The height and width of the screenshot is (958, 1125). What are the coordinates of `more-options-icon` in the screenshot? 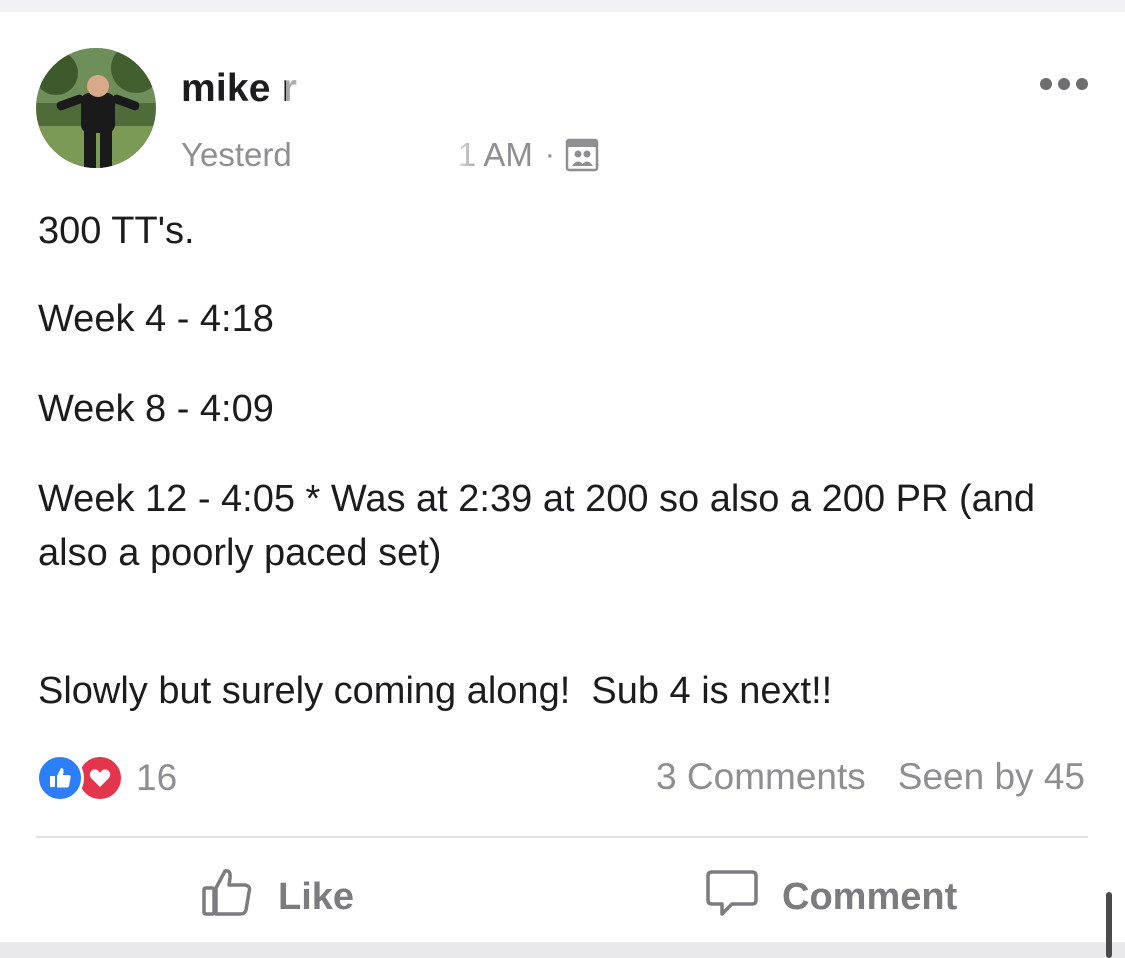 It's located at (1064, 84).